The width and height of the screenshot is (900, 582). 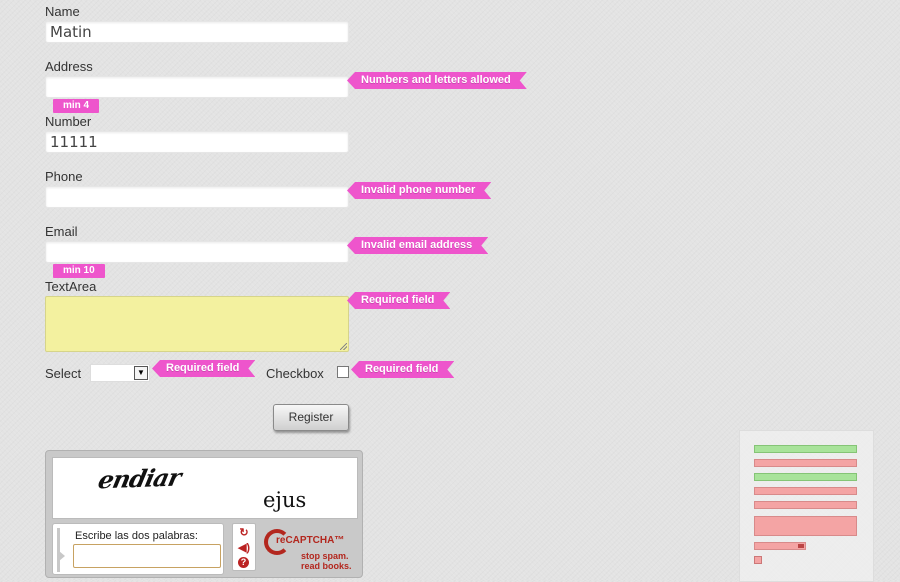 What do you see at coordinates (197, 197) in the screenshot?
I see `phone-input` at bounding box center [197, 197].